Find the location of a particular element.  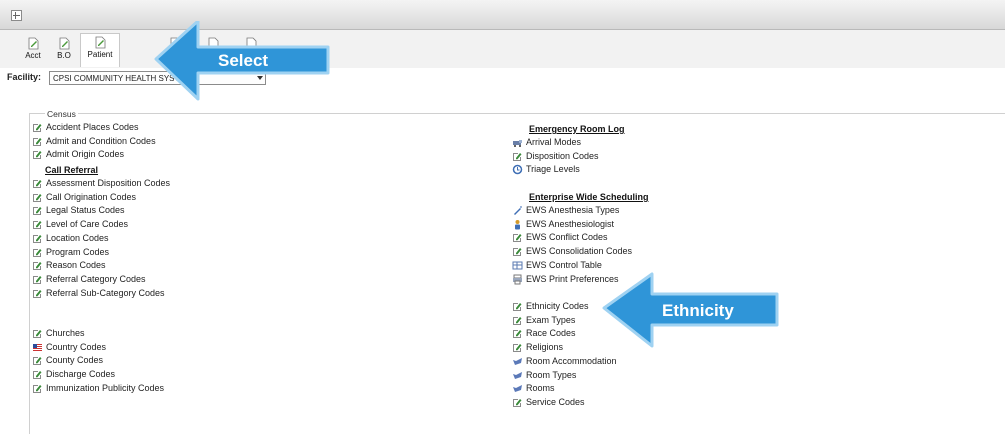

list-item-label: Referral Sub-Category Codes is located at coordinates (105, 292).